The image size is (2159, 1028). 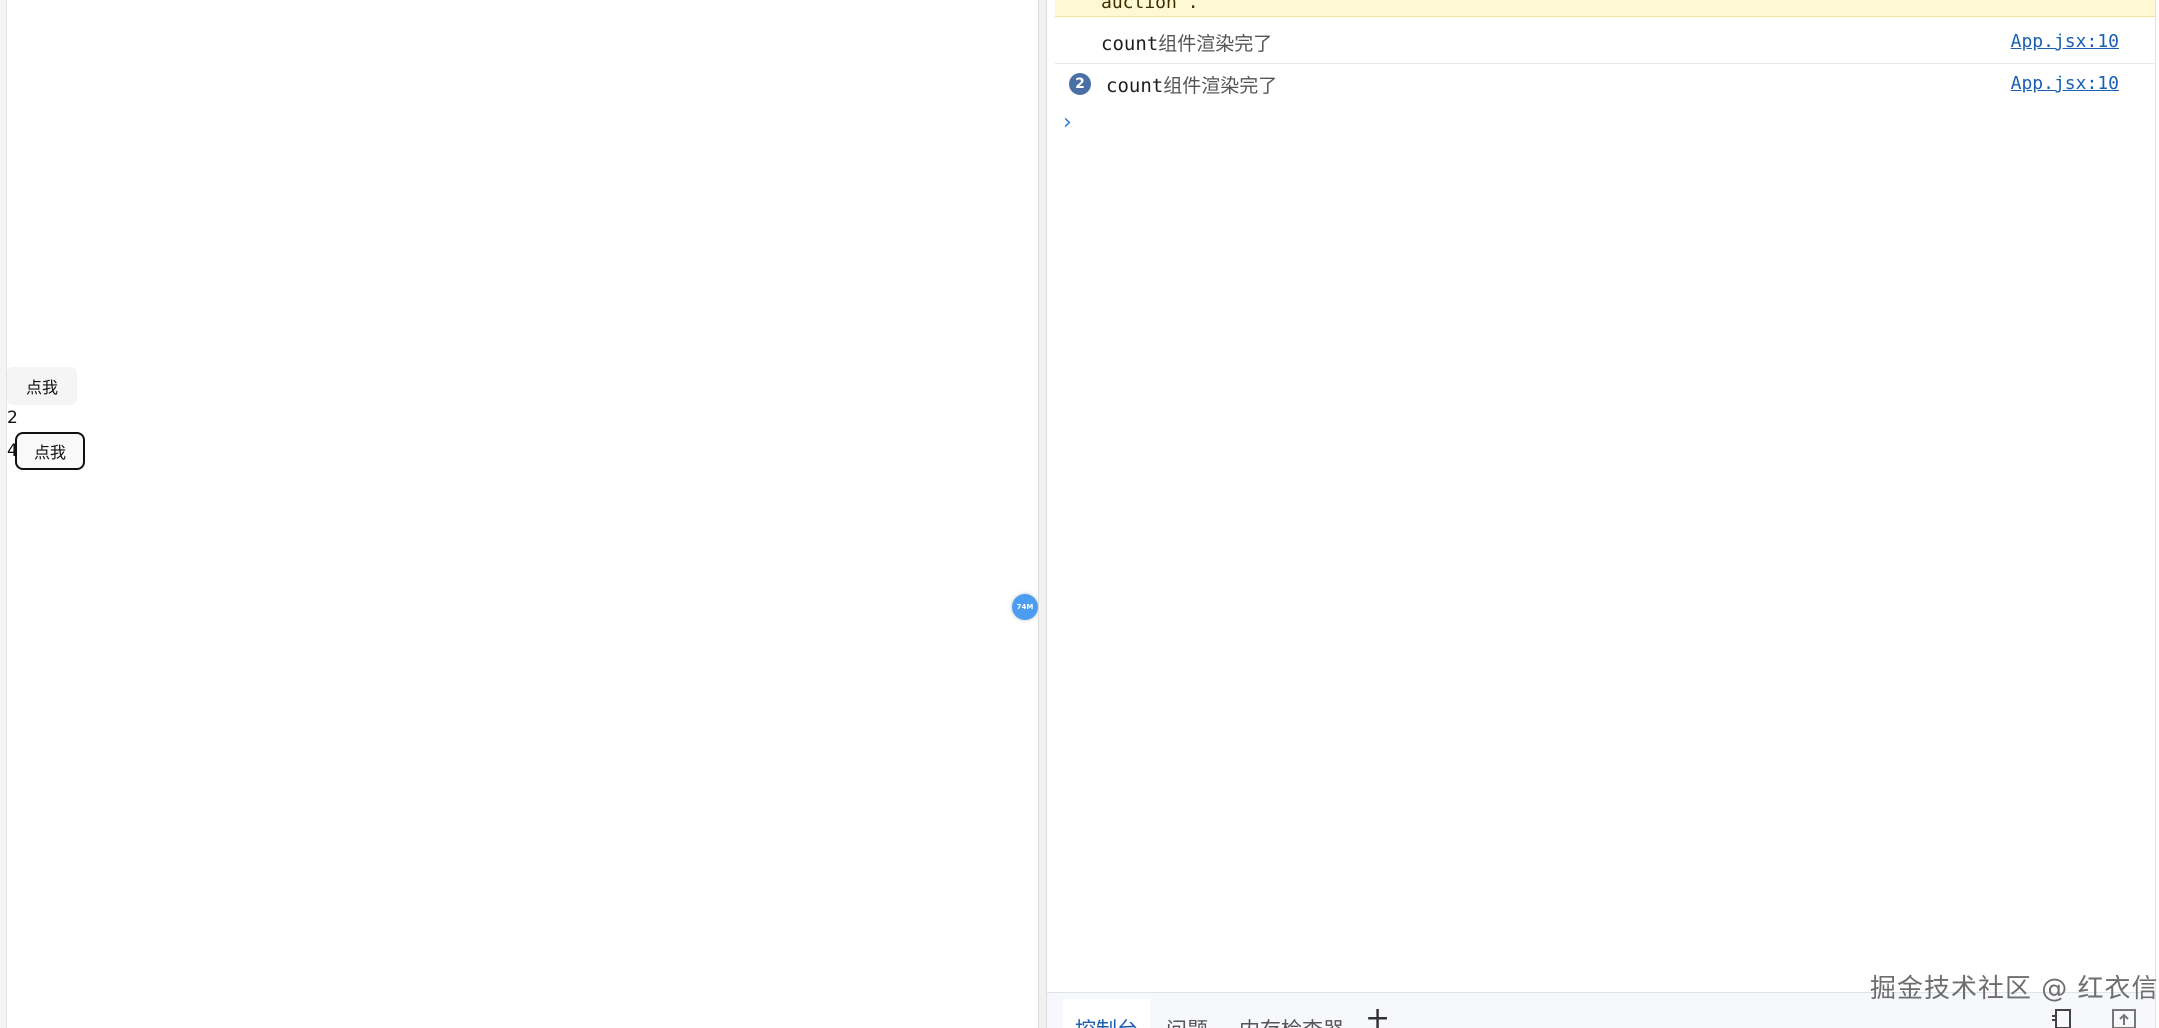 I want to click on count-value-text: 2, so click(x=12, y=418).